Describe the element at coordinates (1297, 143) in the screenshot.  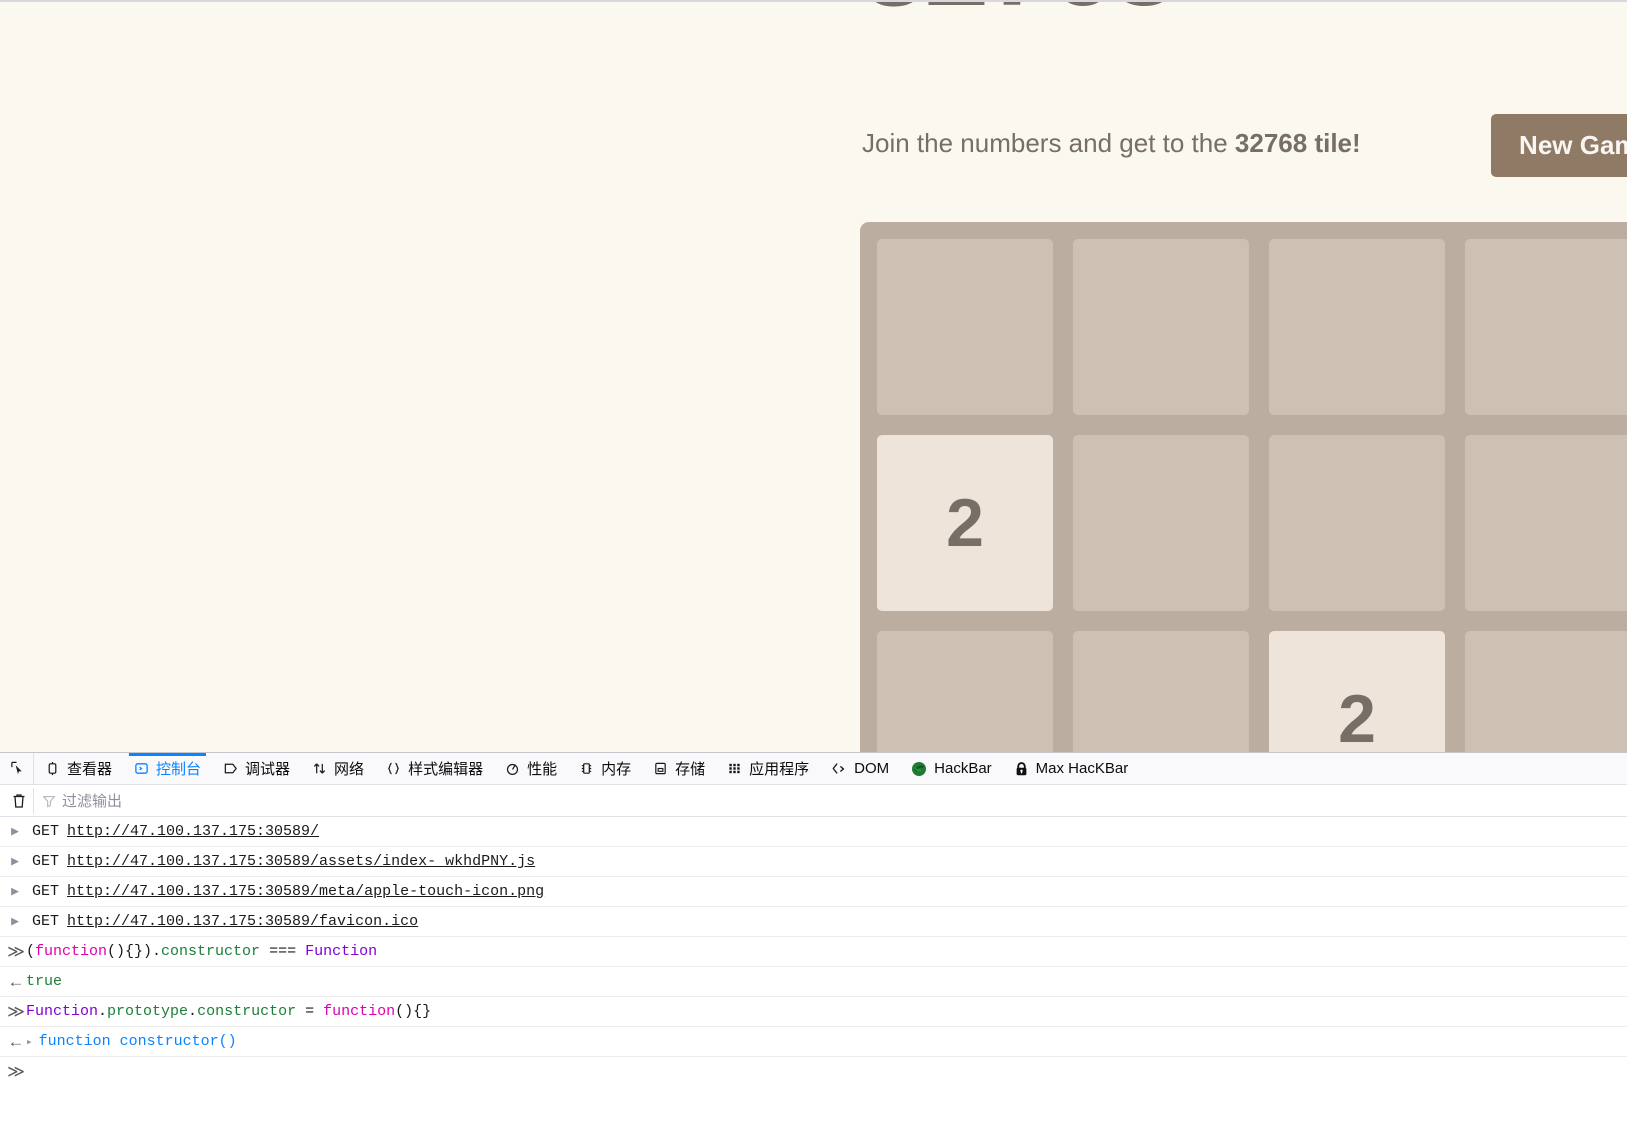
I see `game-intro-target: 32768 tile!` at that location.